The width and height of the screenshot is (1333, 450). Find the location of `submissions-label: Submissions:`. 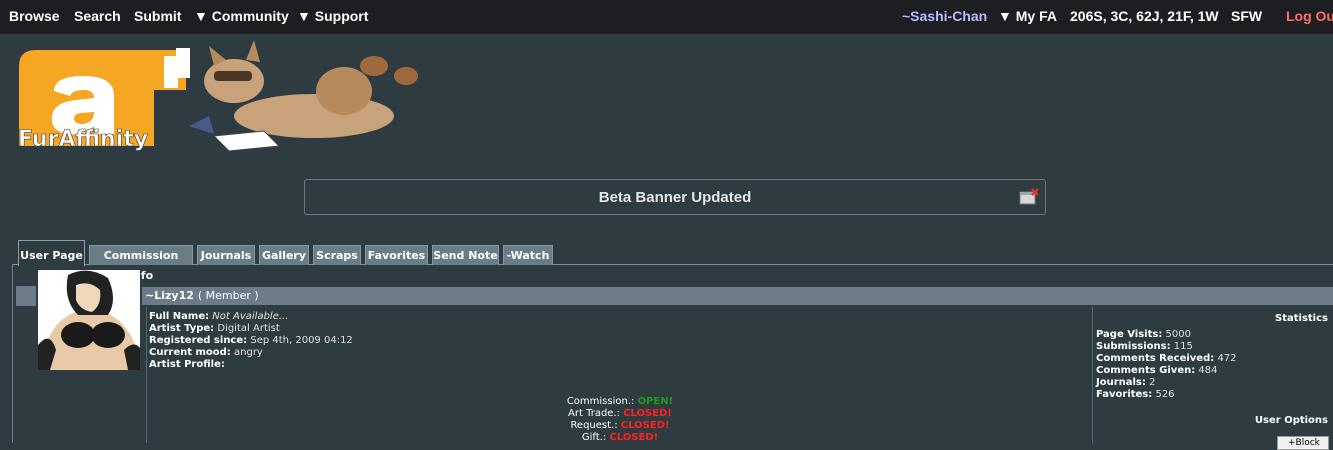

submissions-label: Submissions: is located at coordinates (1133, 346).